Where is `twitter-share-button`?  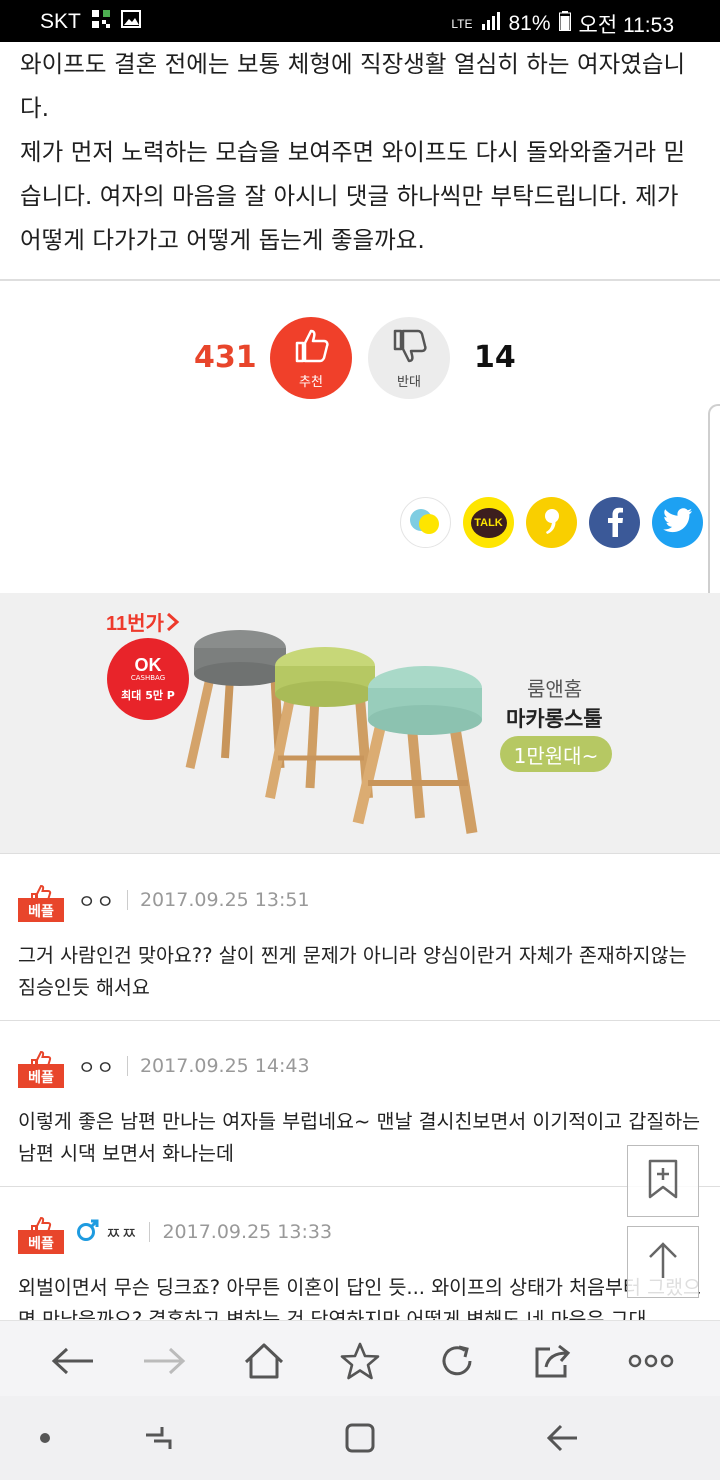 twitter-share-button is located at coordinates (677, 522).